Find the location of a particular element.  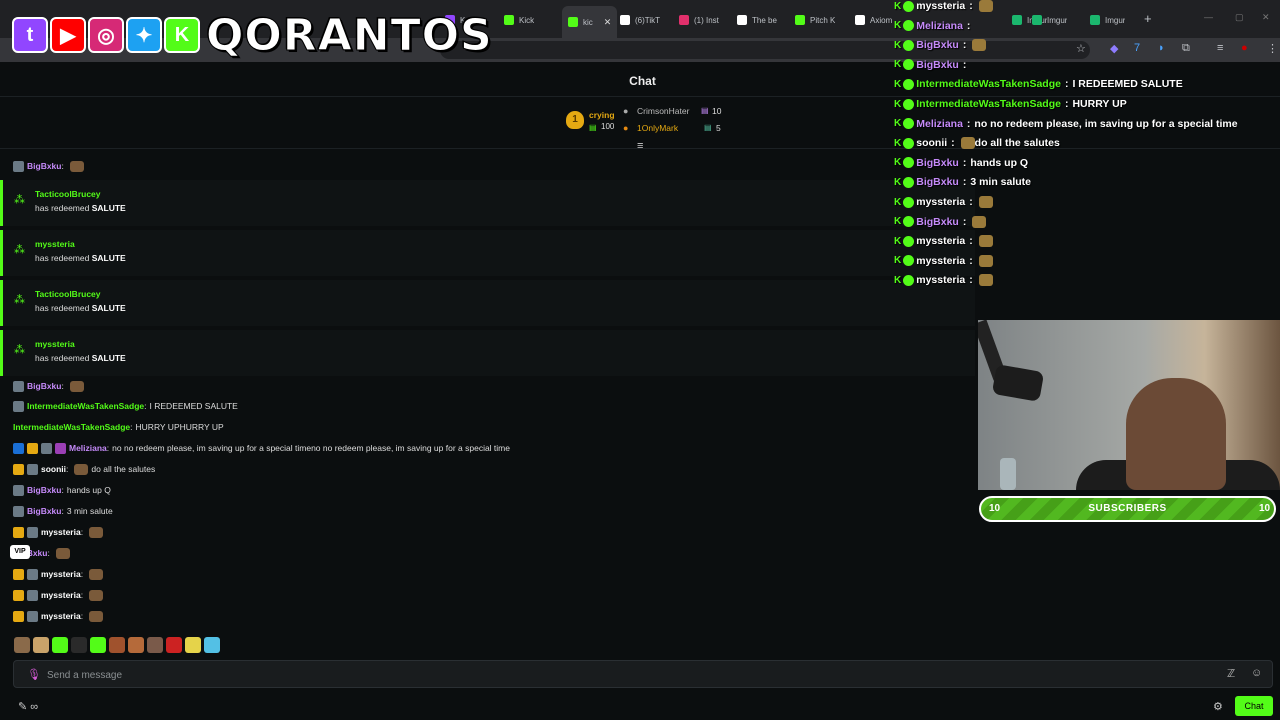

chat-settings-gear-icon: ⚙ is located at coordinates (1218, 706).